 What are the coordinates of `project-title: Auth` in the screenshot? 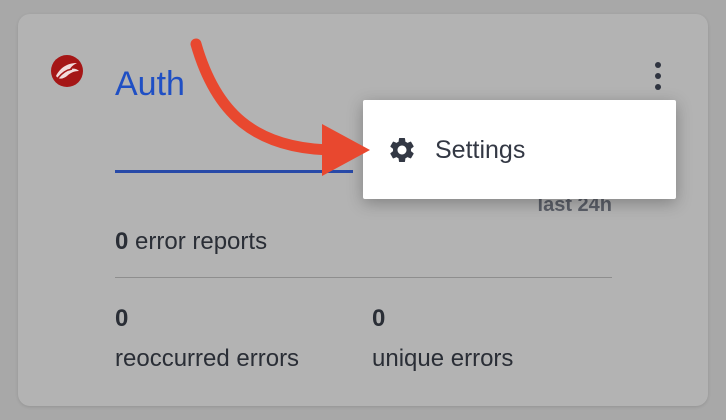 It's located at (150, 84).